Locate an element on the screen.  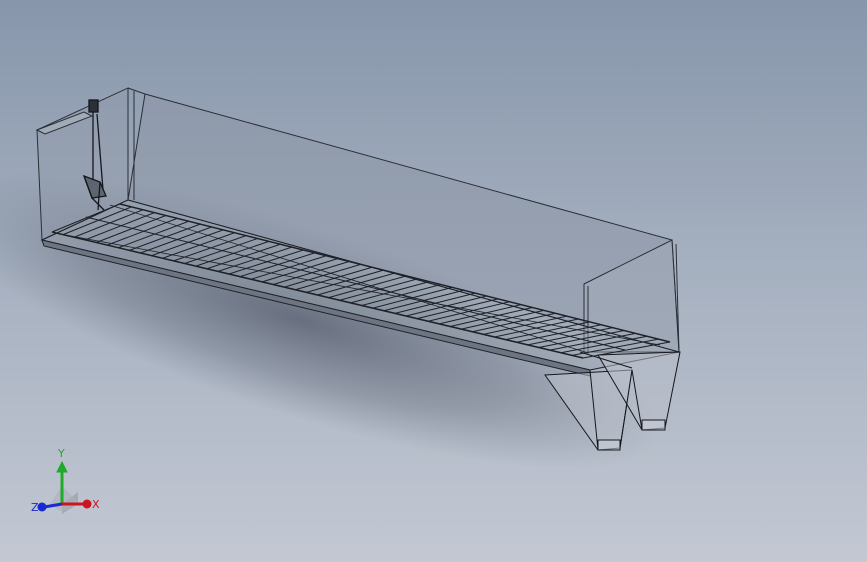
x-axis-label: X is located at coordinates (96, 504).